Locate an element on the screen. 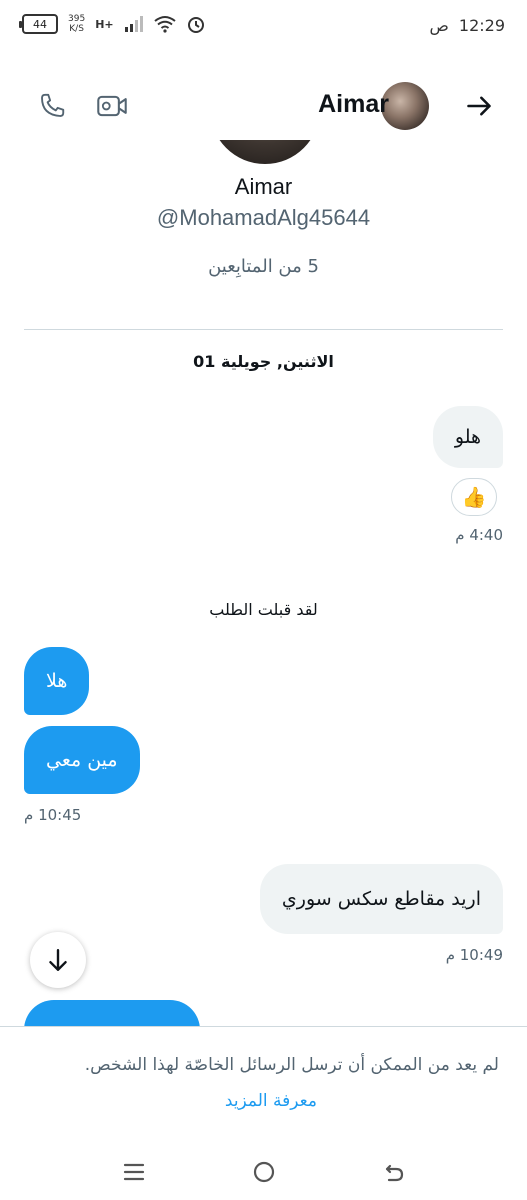 The image size is (527, 1200). home-circle-icon is located at coordinates (264, 1172).